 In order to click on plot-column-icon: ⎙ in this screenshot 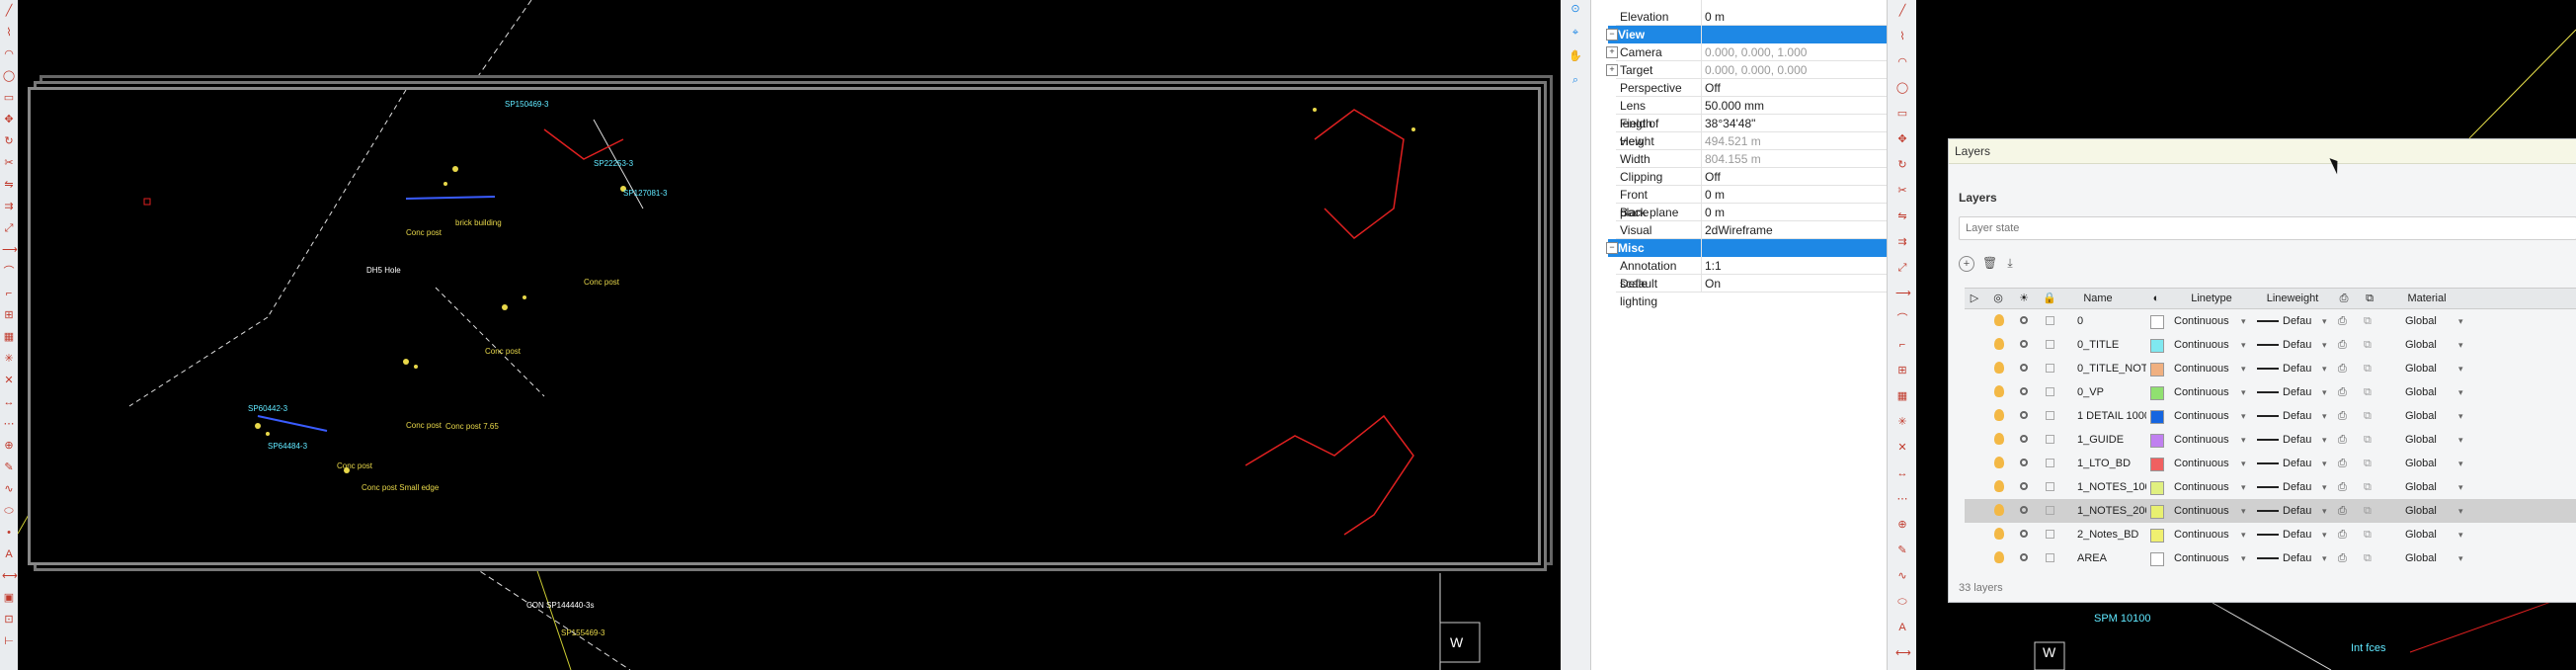, I will do `click(2344, 298)`.